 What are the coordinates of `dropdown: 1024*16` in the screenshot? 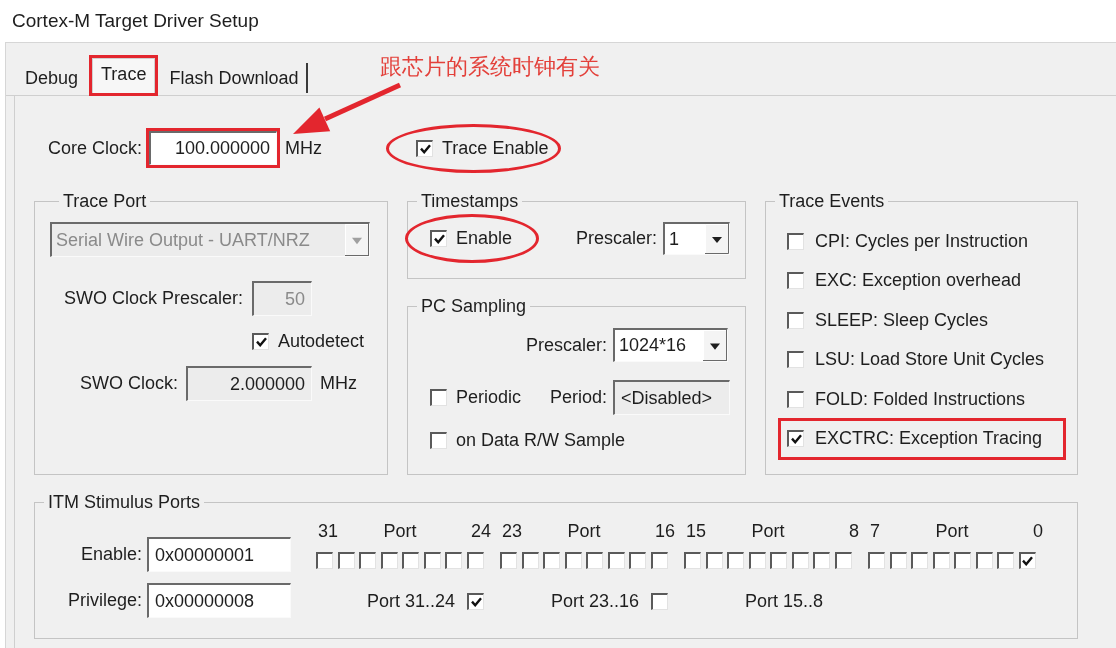 It's located at (670, 345).